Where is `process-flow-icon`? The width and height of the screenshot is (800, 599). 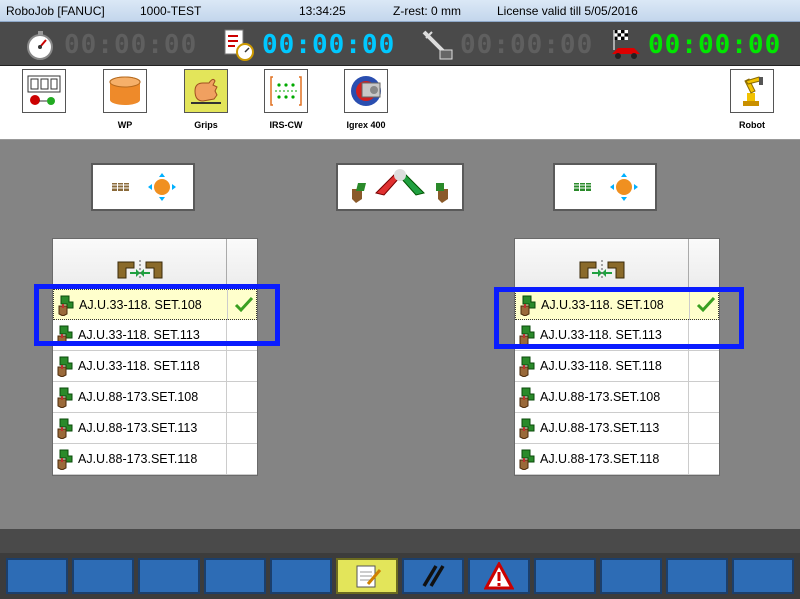 process-flow-icon is located at coordinates (44, 91).